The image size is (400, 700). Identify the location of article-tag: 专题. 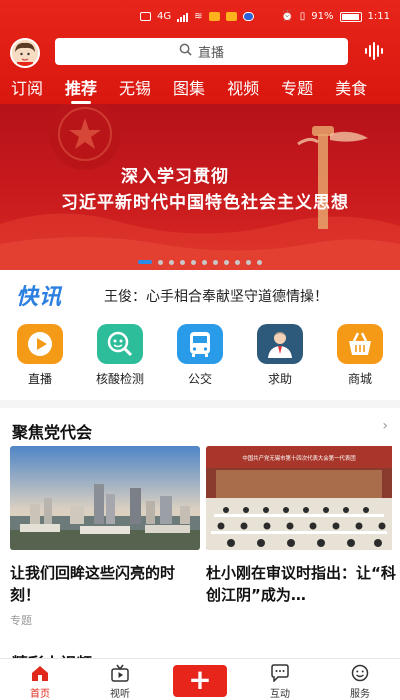
(21, 620).